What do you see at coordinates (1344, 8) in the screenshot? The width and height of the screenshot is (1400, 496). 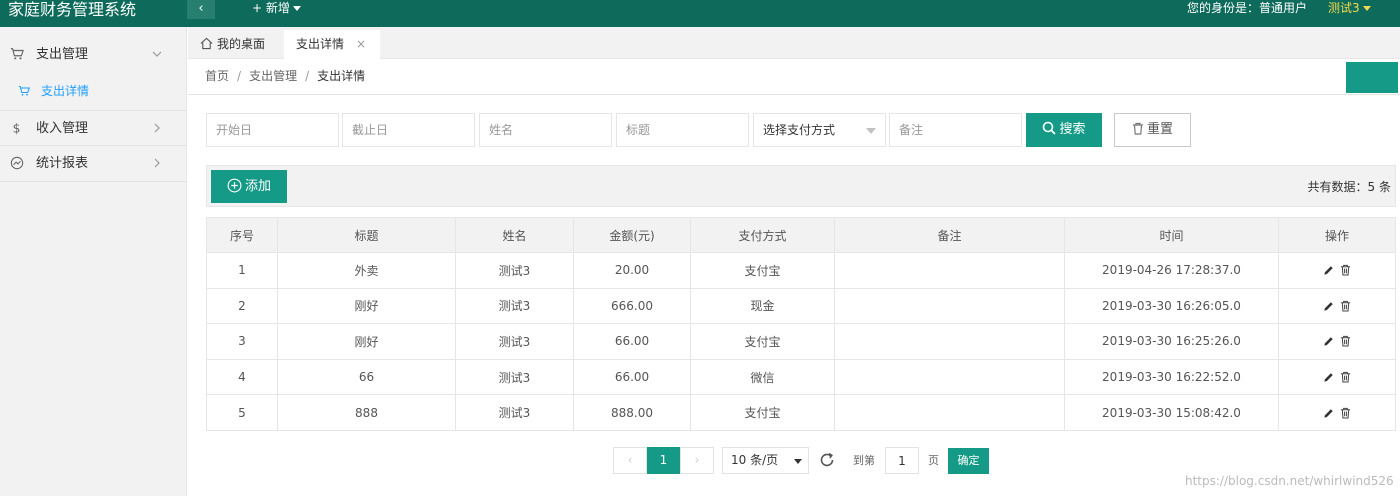 I see `username: 测试3` at bounding box center [1344, 8].